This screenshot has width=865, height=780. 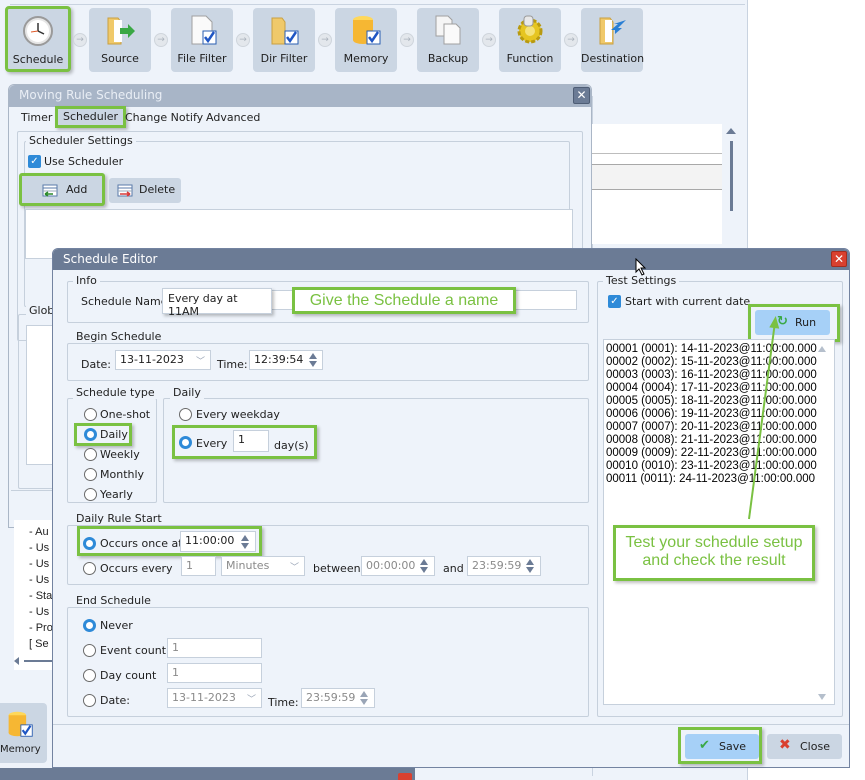 What do you see at coordinates (50, 190) in the screenshot?
I see `add-row-icon` at bounding box center [50, 190].